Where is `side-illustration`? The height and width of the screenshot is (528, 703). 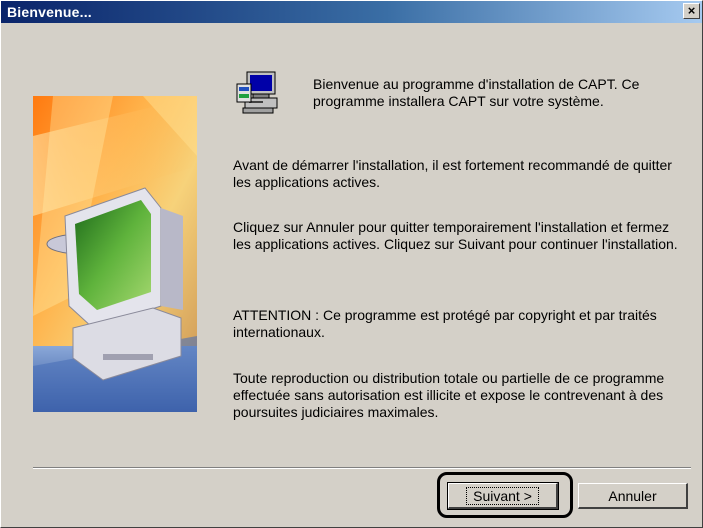
side-illustration is located at coordinates (115, 254).